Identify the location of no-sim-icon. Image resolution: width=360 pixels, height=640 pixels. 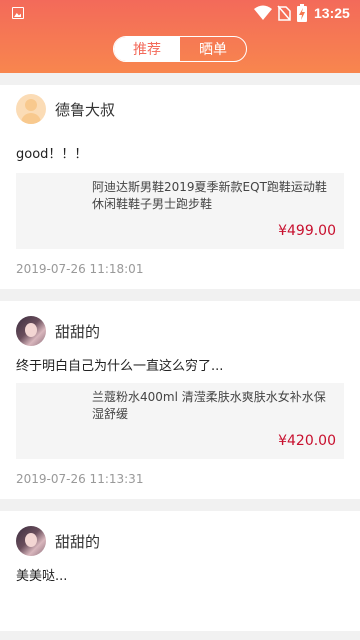
(284, 13).